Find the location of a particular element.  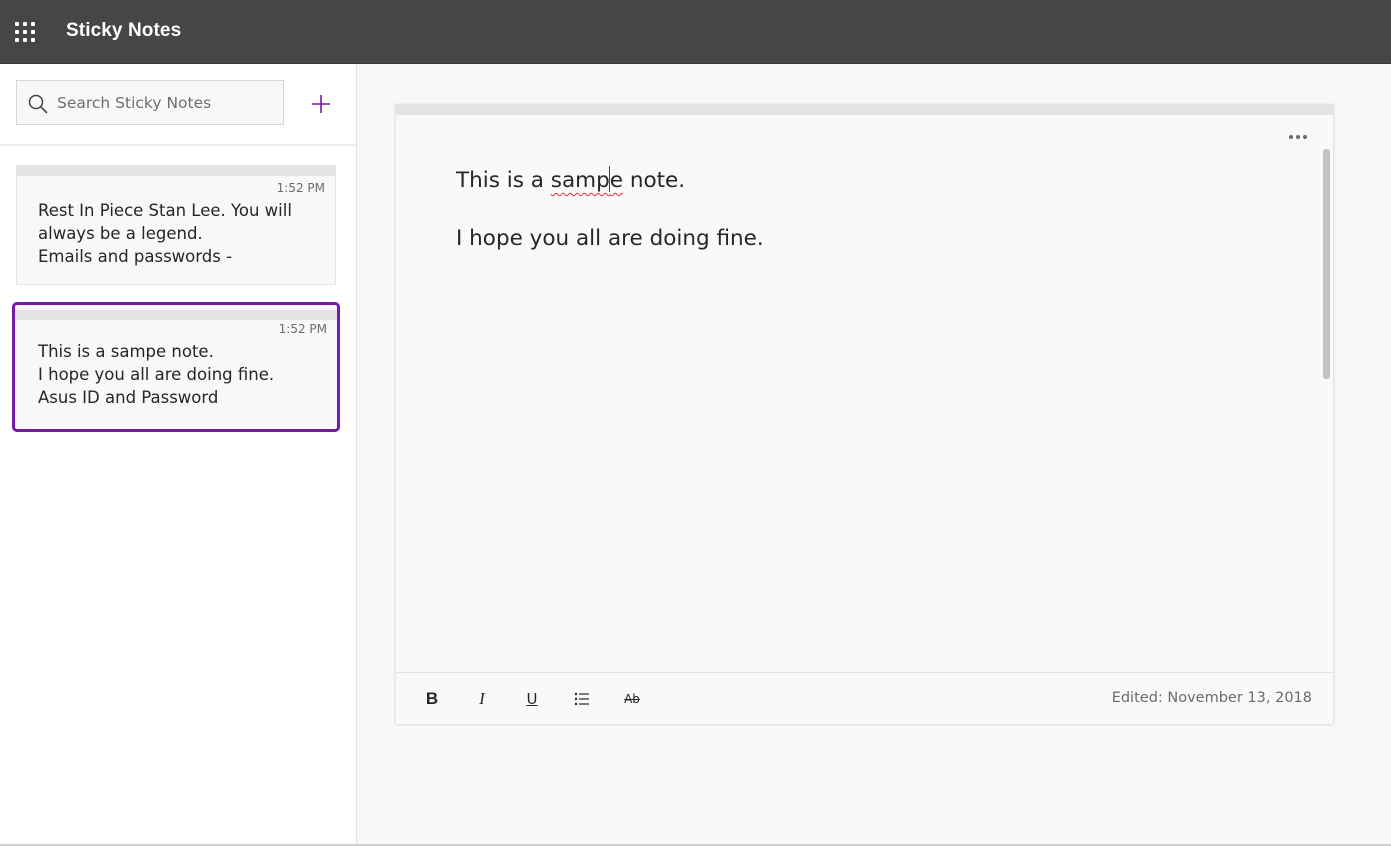

editor-text: This is a is located at coordinates (503, 180).